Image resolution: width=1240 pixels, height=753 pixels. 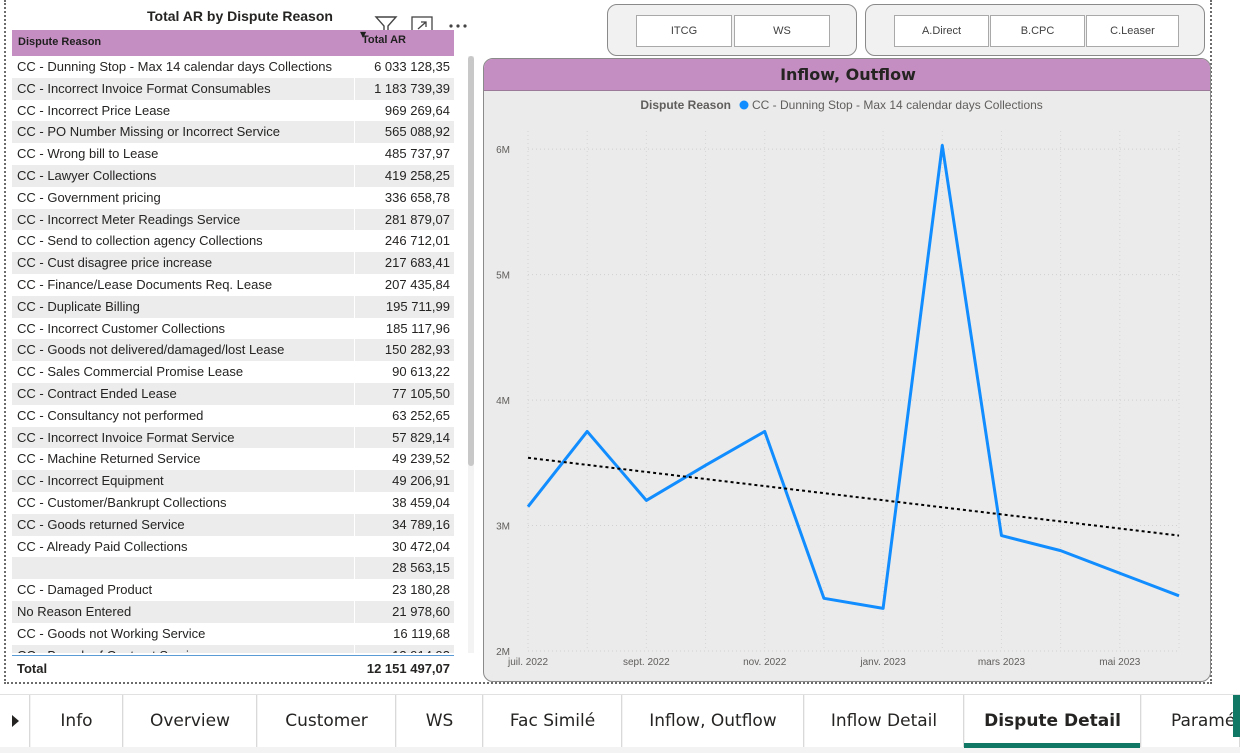 I want to click on tab-inflow-detail: Inflow Detail, so click(x=884, y=721).